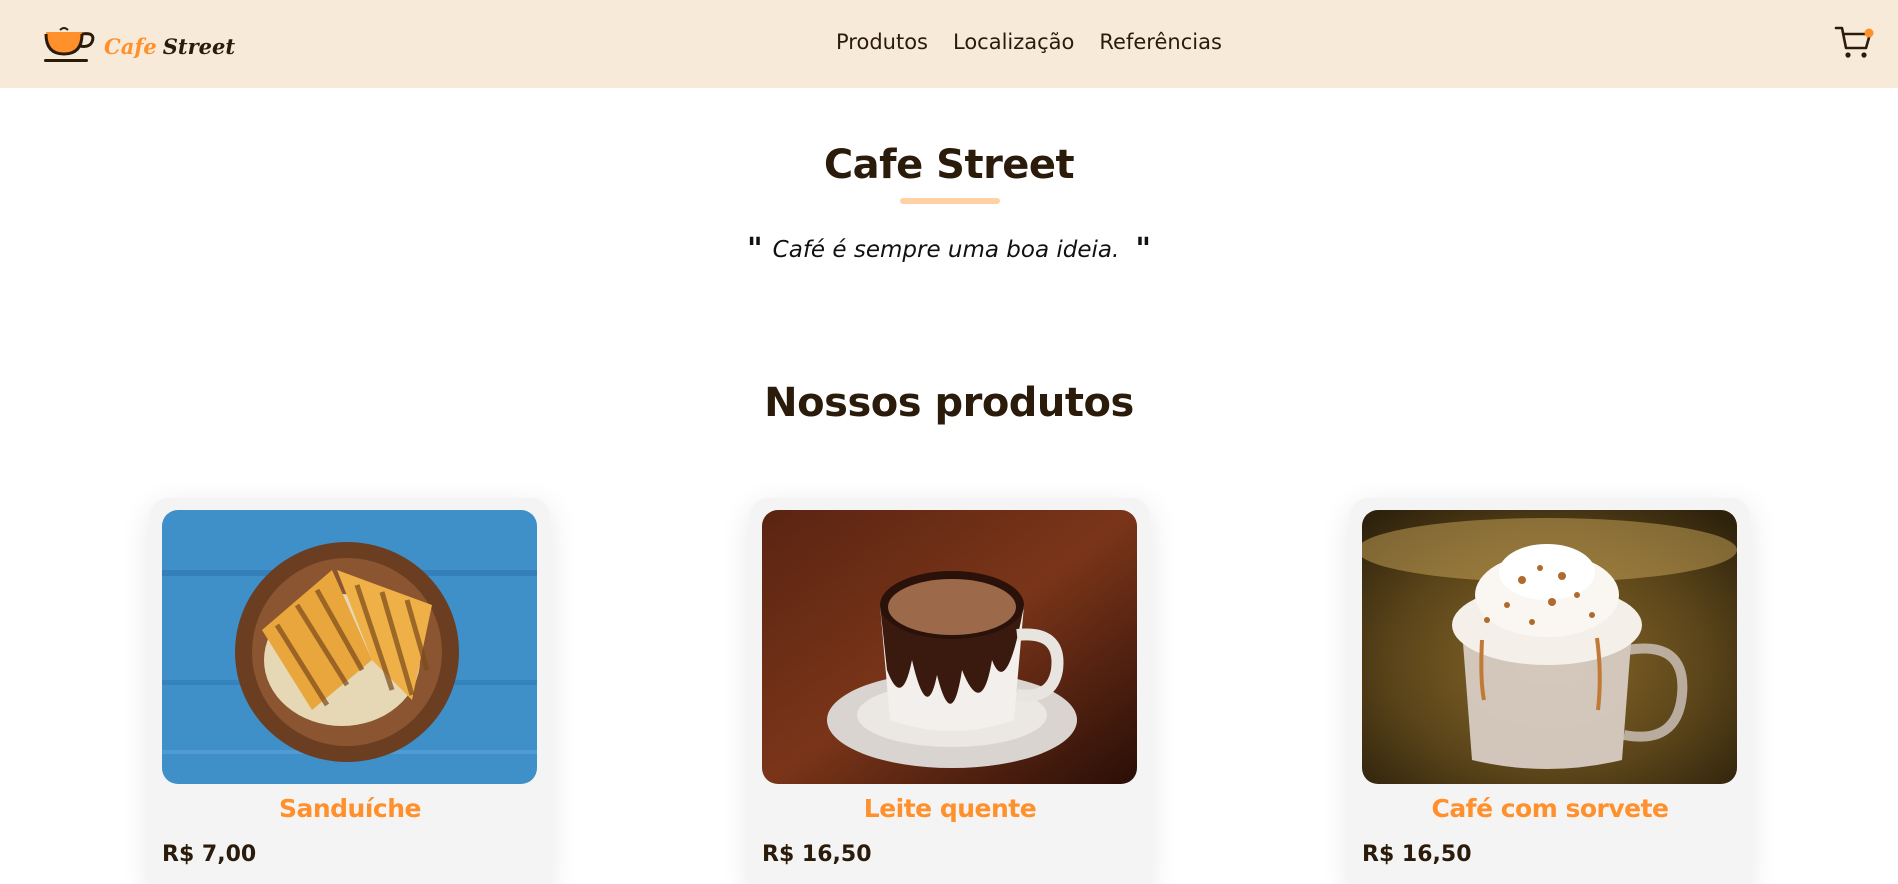 The image size is (1898, 884). What do you see at coordinates (199, 46) in the screenshot?
I see `logo-text-street: Street` at bounding box center [199, 46].